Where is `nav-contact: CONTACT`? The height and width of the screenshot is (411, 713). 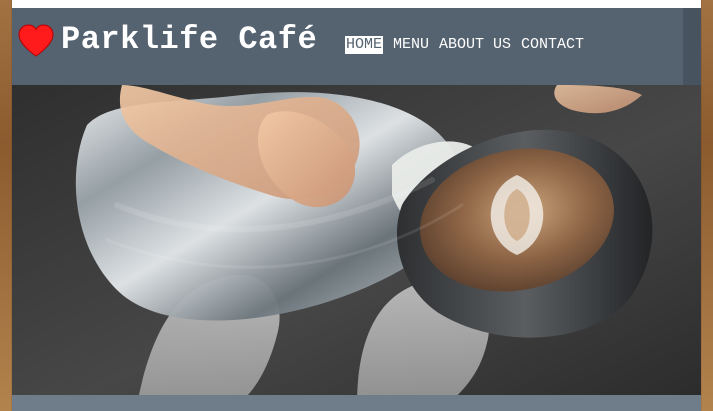
nav-contact: CONTACT is located at coordinates (552, 45).